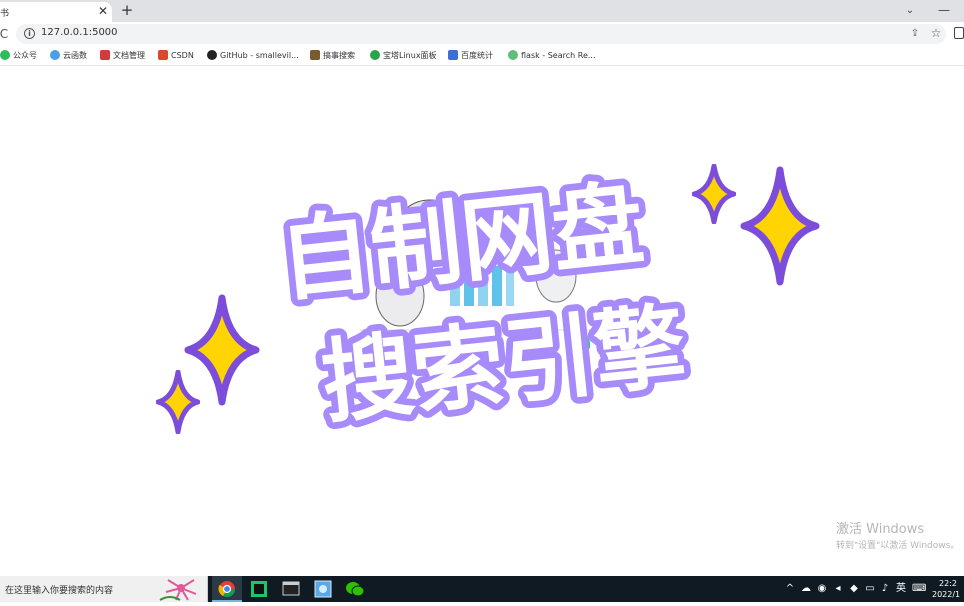 This screenshot has height=606, width=964. Describe the element at coordinates (901, 589) in the screenshot. I see `input-language-indicator: 英` at that location.